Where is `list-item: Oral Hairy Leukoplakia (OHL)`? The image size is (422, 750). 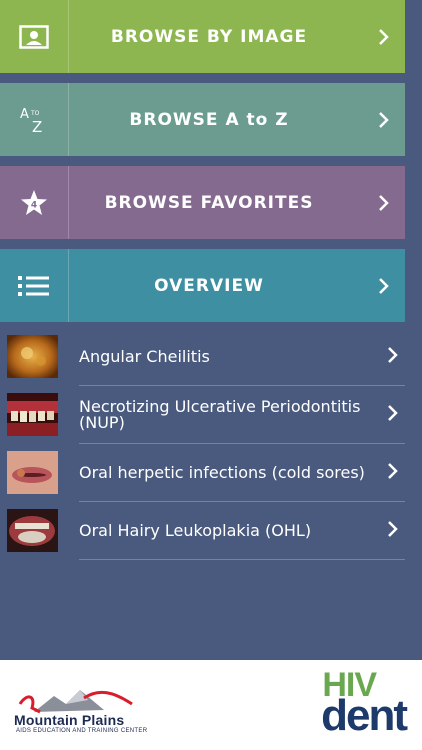 list-item: Oral Hairy Leukoplakia (OHL) is located at coordinates (202, 531).